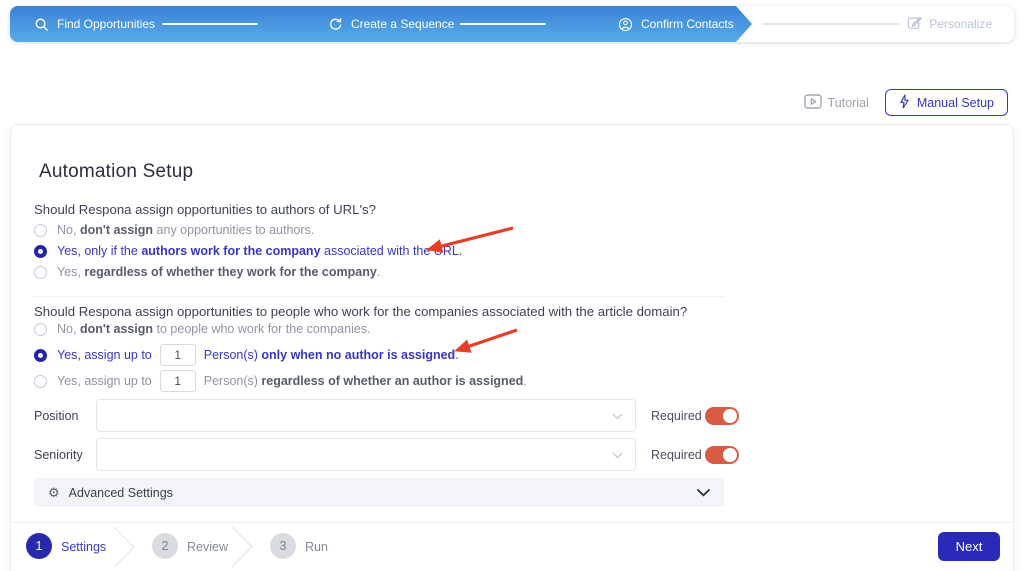 The image size is (1024, 571). I want to click on position-required-label: Required, so click(676, 416).